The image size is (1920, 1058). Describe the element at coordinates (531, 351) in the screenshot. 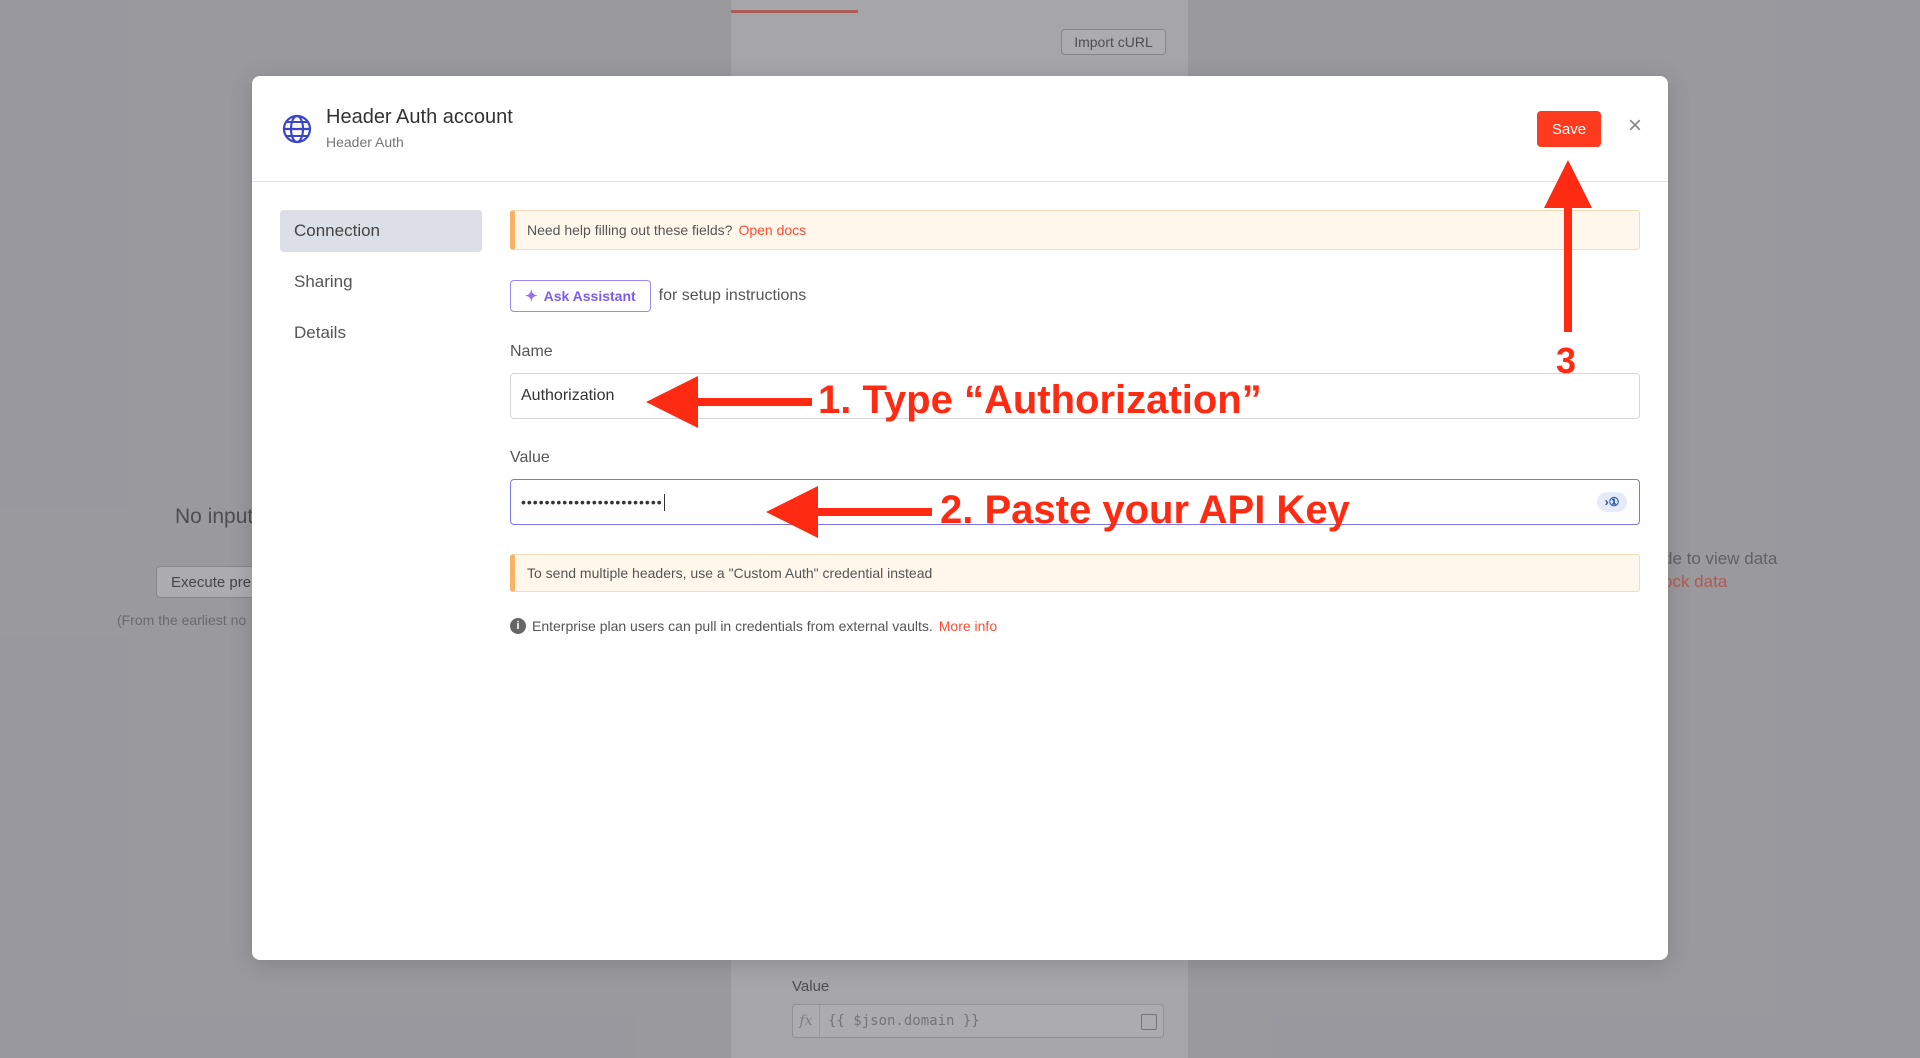

I see `name-label: Name` at that location.